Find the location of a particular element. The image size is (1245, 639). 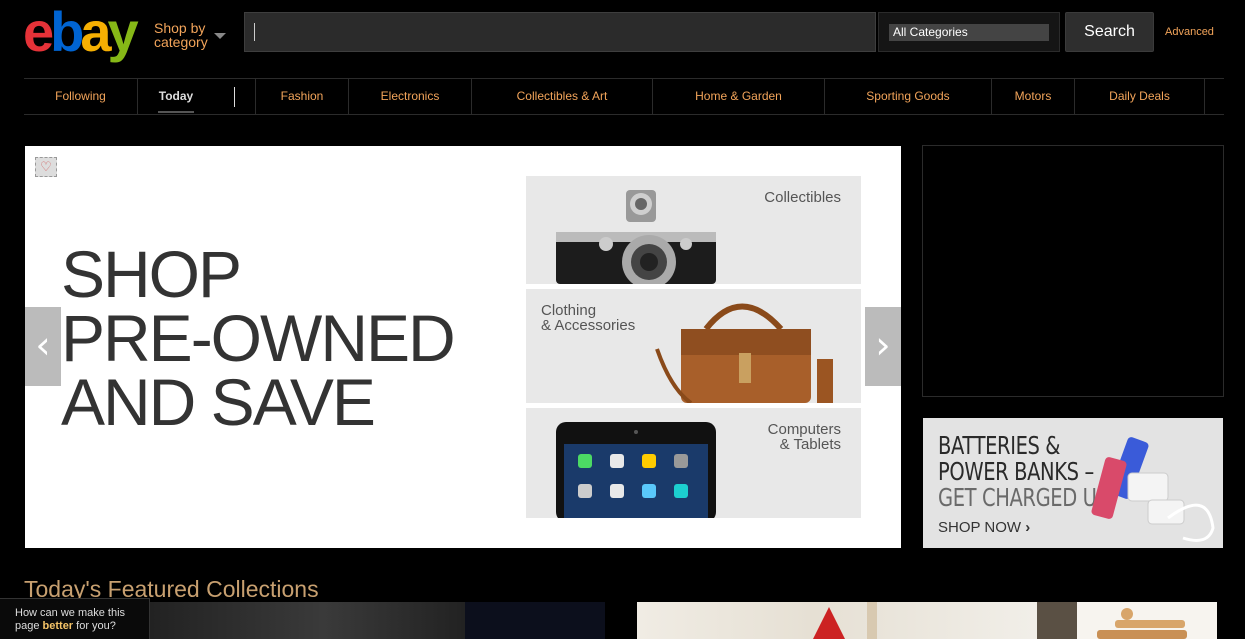

logo-letter-y: y is located at coordinates (123, 31).